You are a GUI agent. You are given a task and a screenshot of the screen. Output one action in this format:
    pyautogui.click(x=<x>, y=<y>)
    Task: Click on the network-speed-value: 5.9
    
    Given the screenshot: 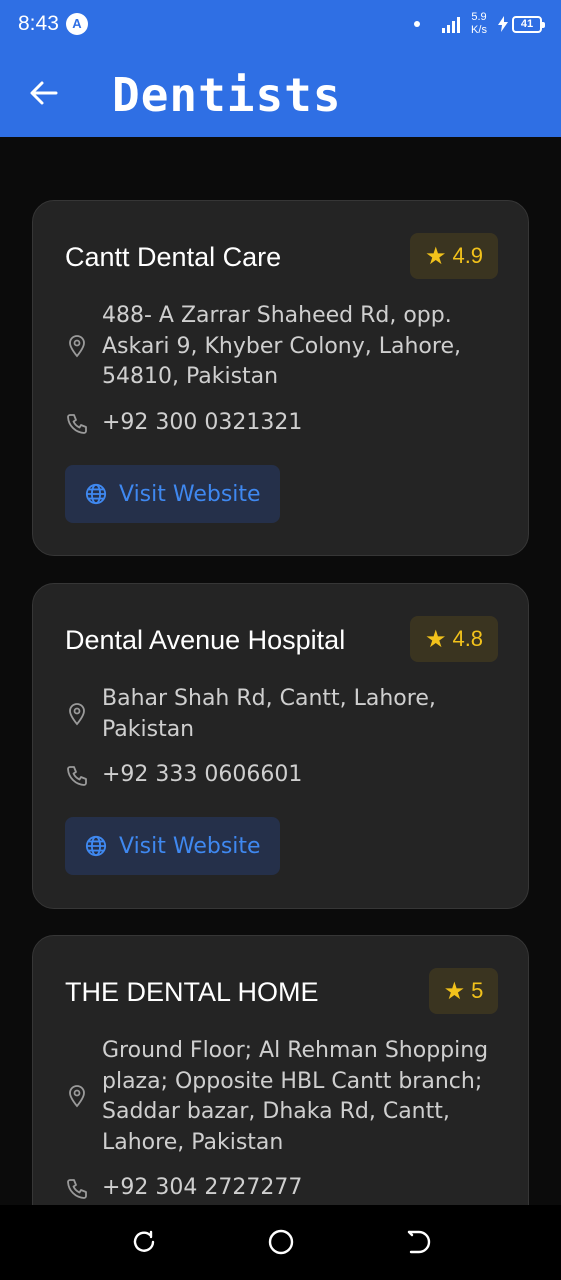 What is the action you would take?
    pyautogui.click(x=479, y=17)
    